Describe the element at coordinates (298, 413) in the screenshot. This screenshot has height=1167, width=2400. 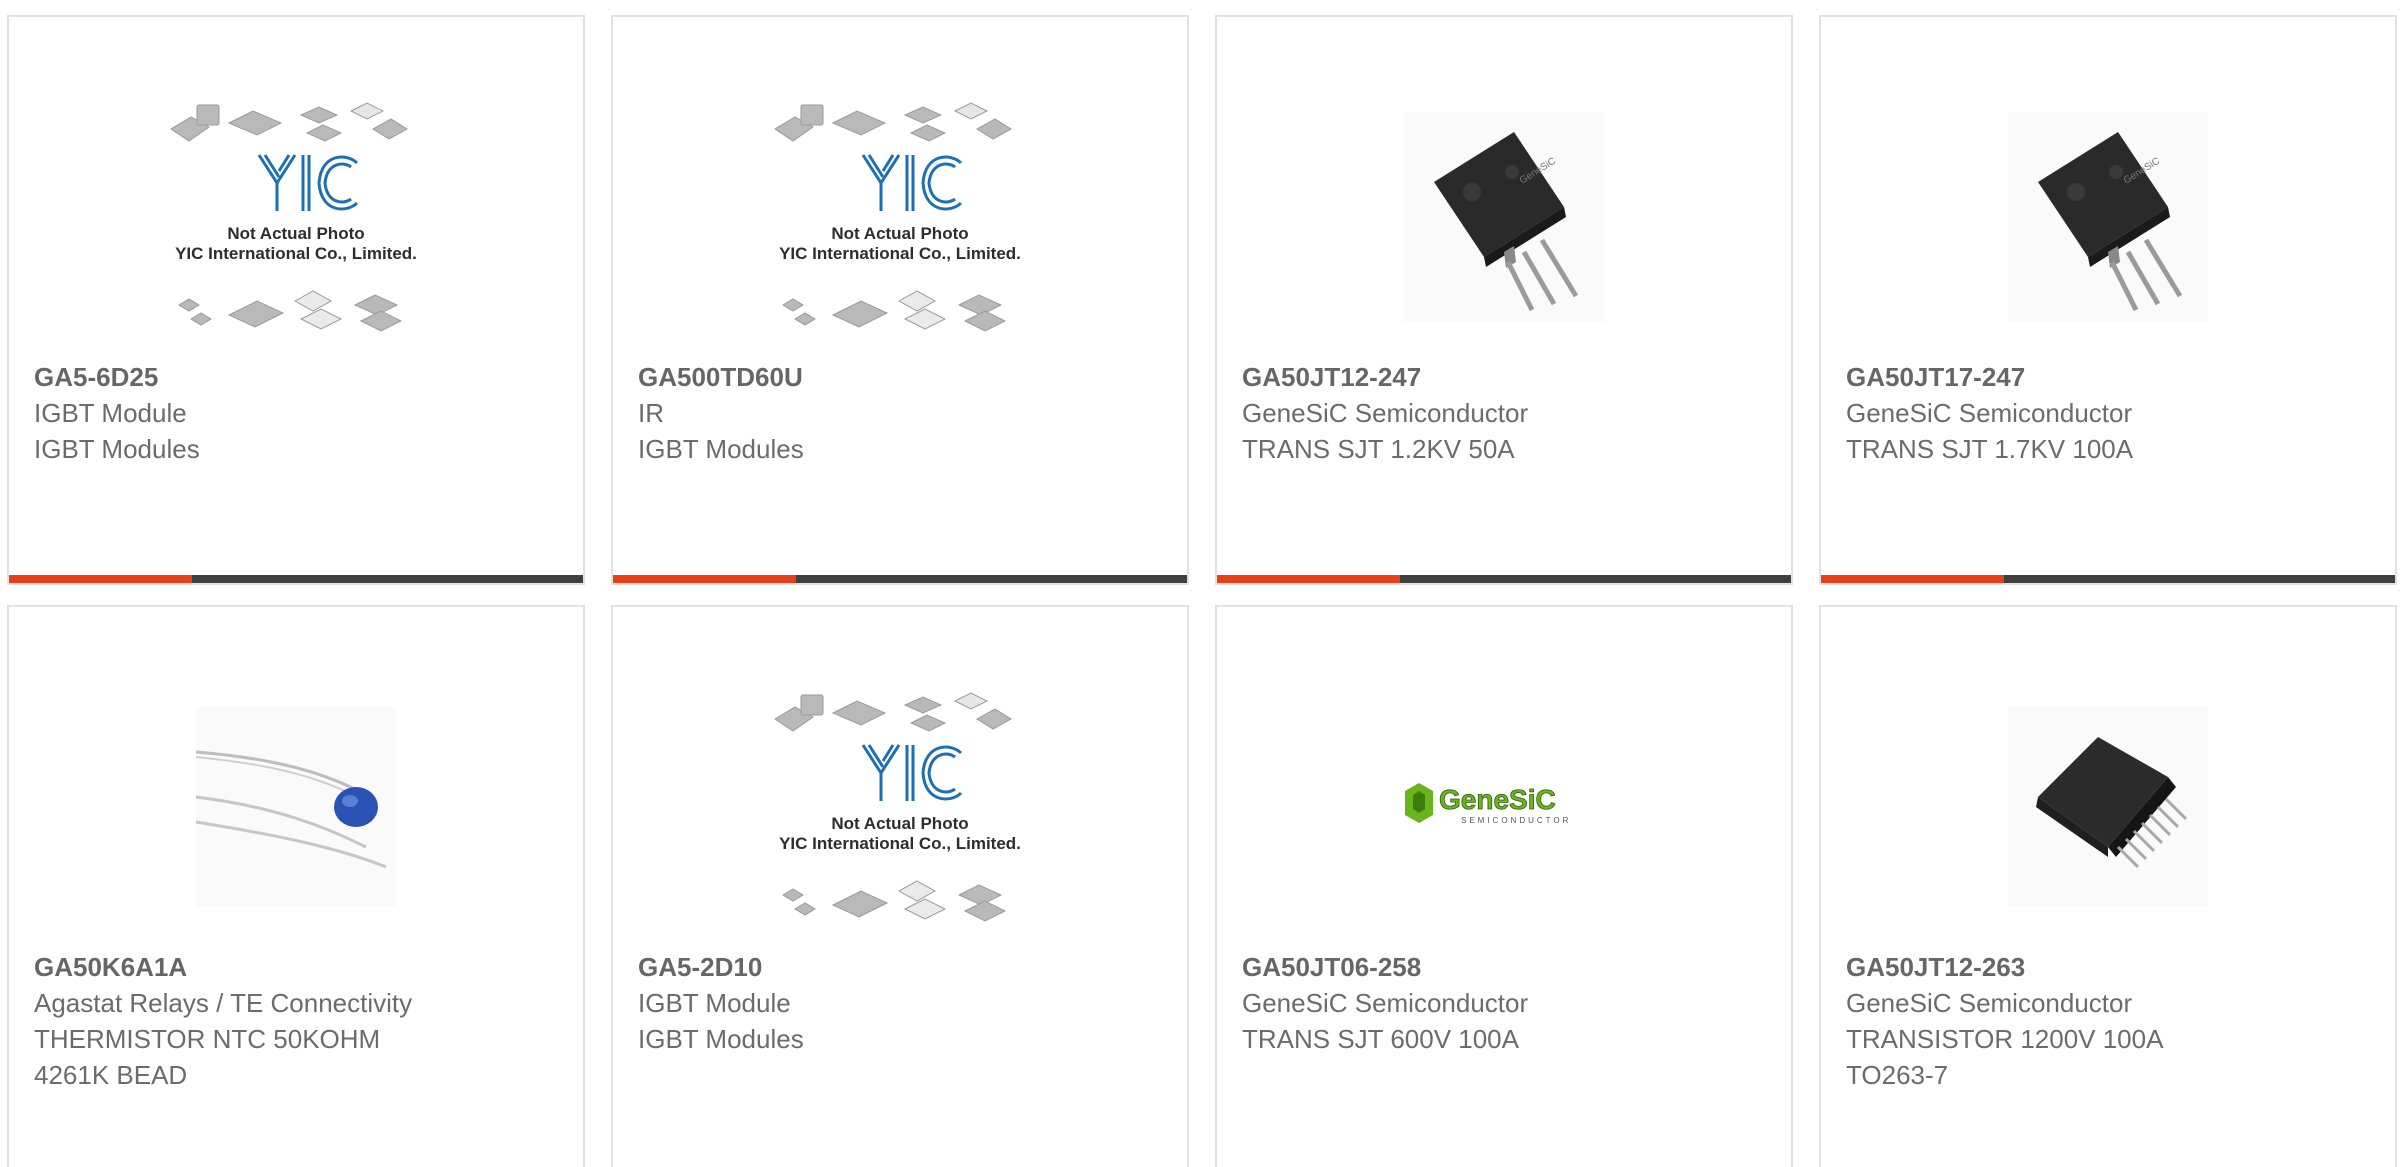
I see `product-info: GA5-6D25 IGBT Module IGBT Modules` at that location.